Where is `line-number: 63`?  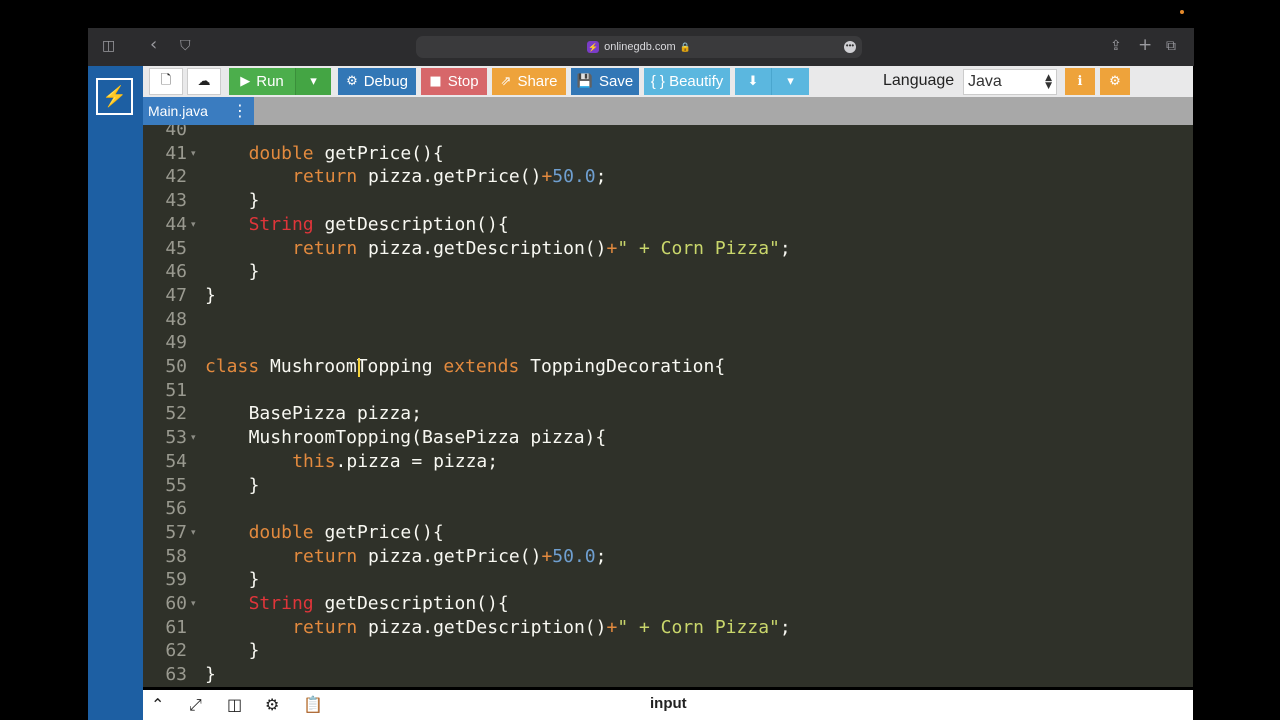 line-number: 63 is located at coordinates (176, 675).